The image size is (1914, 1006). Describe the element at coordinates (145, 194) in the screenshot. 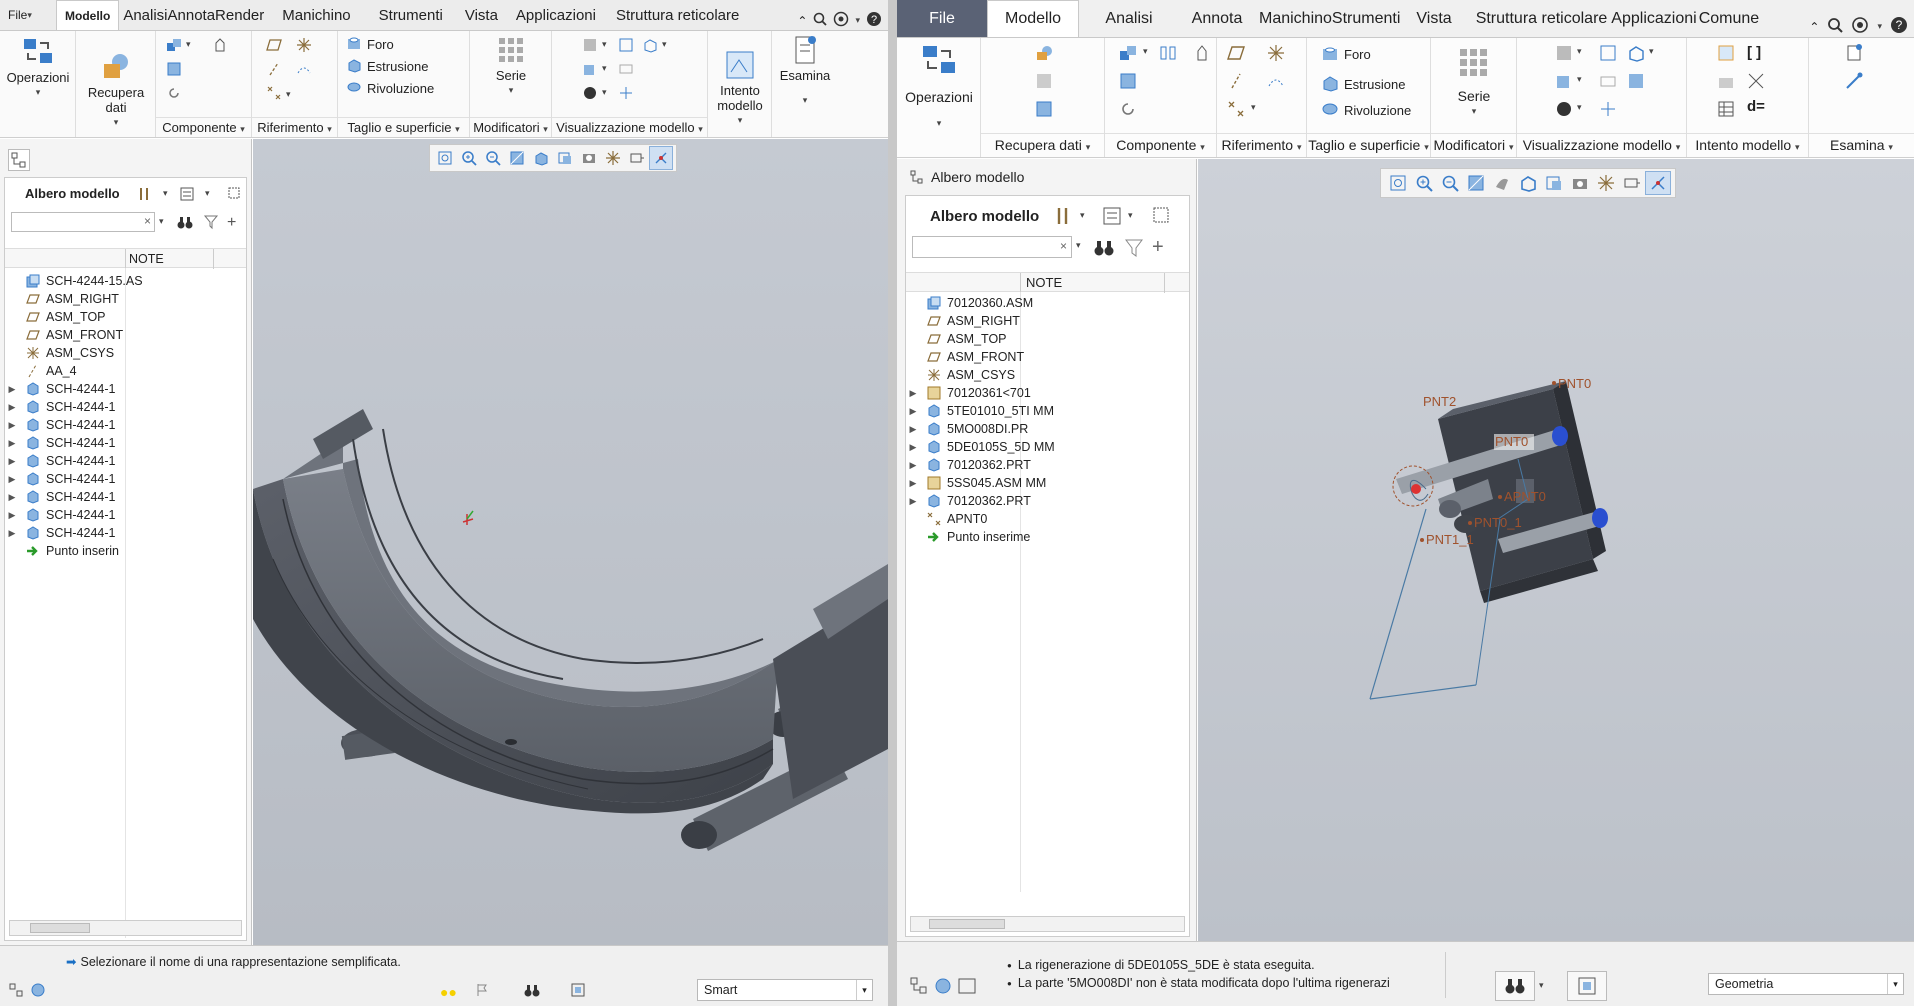

I see `tree-settings-icon` at that location.